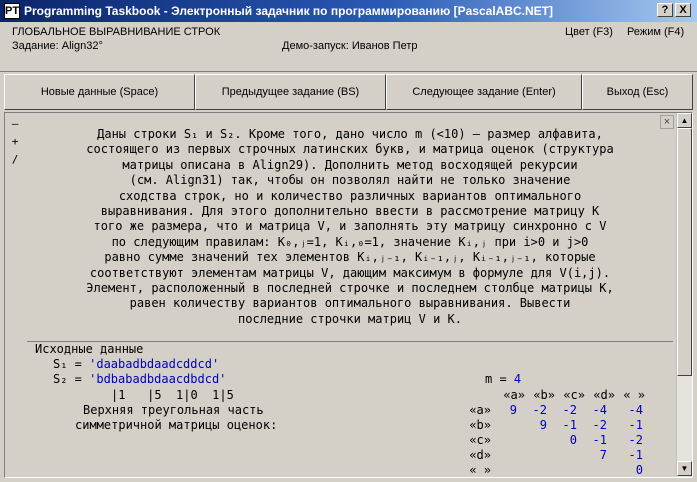 This screenshot has width=697, height=482. Describe the element at coordinates (544, 395) in the screenshot. I see `matrix-col-header: «b»` at that location.